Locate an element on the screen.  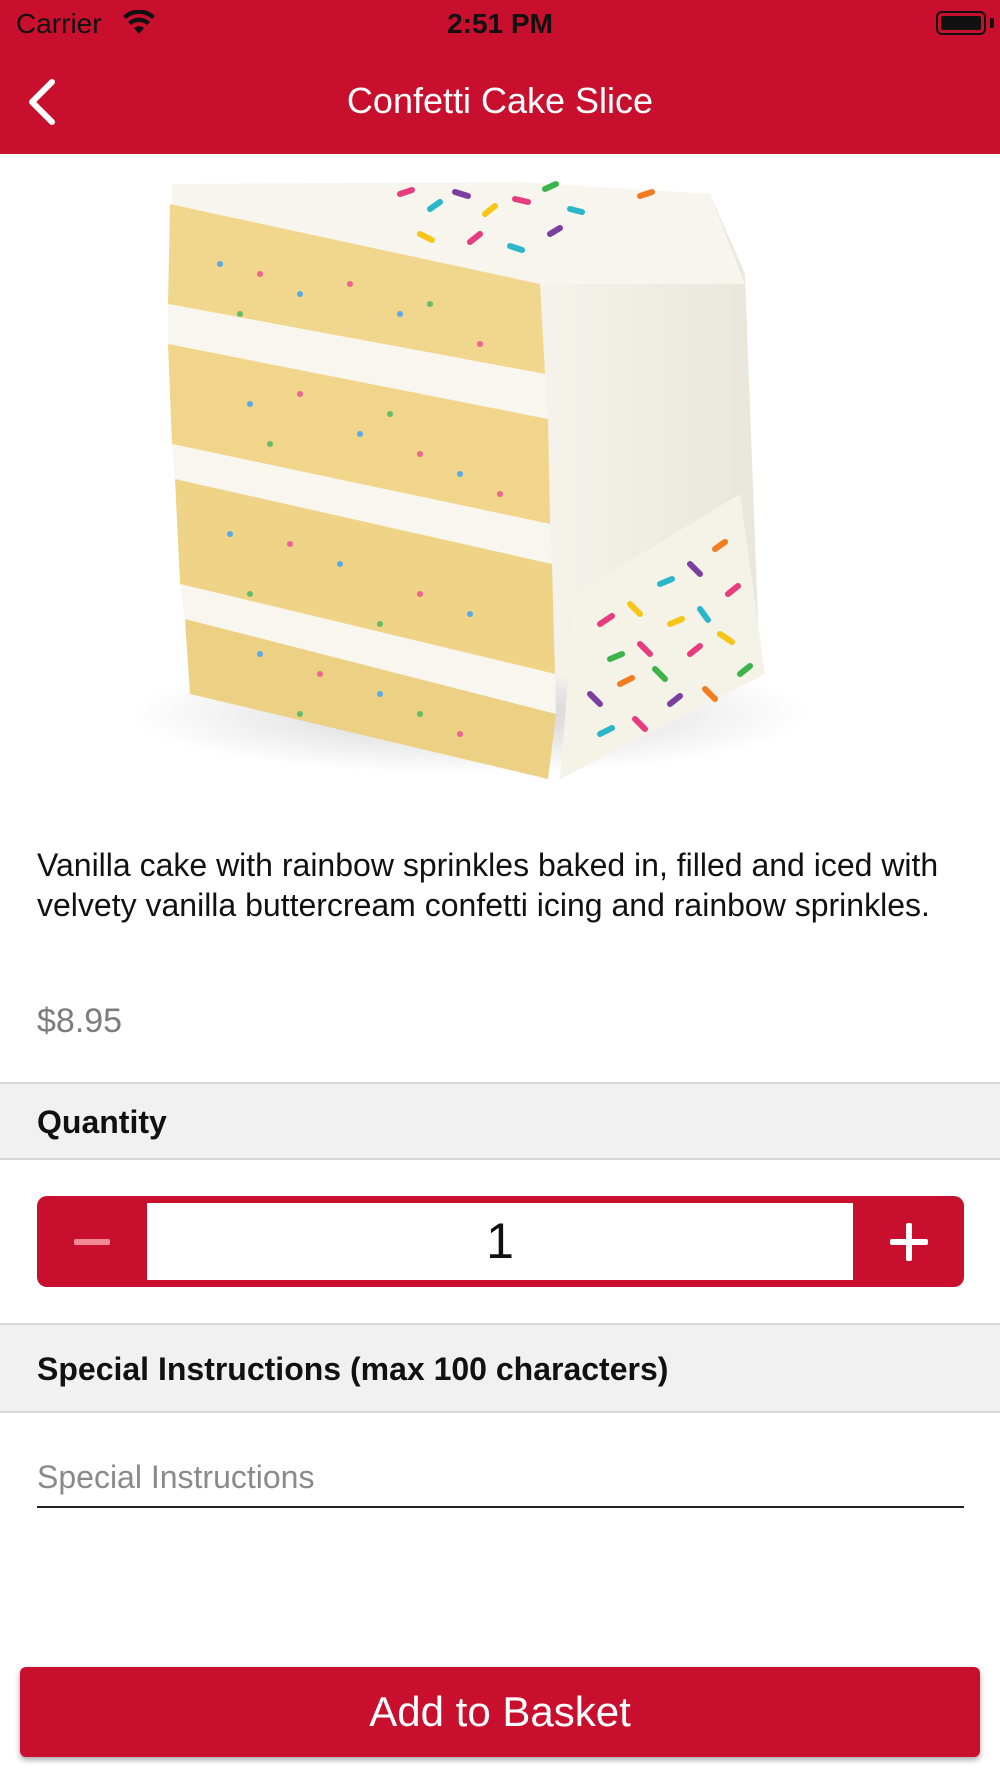
nav-bar: Confetti Cake Slice is located at coordinates (500, 102).